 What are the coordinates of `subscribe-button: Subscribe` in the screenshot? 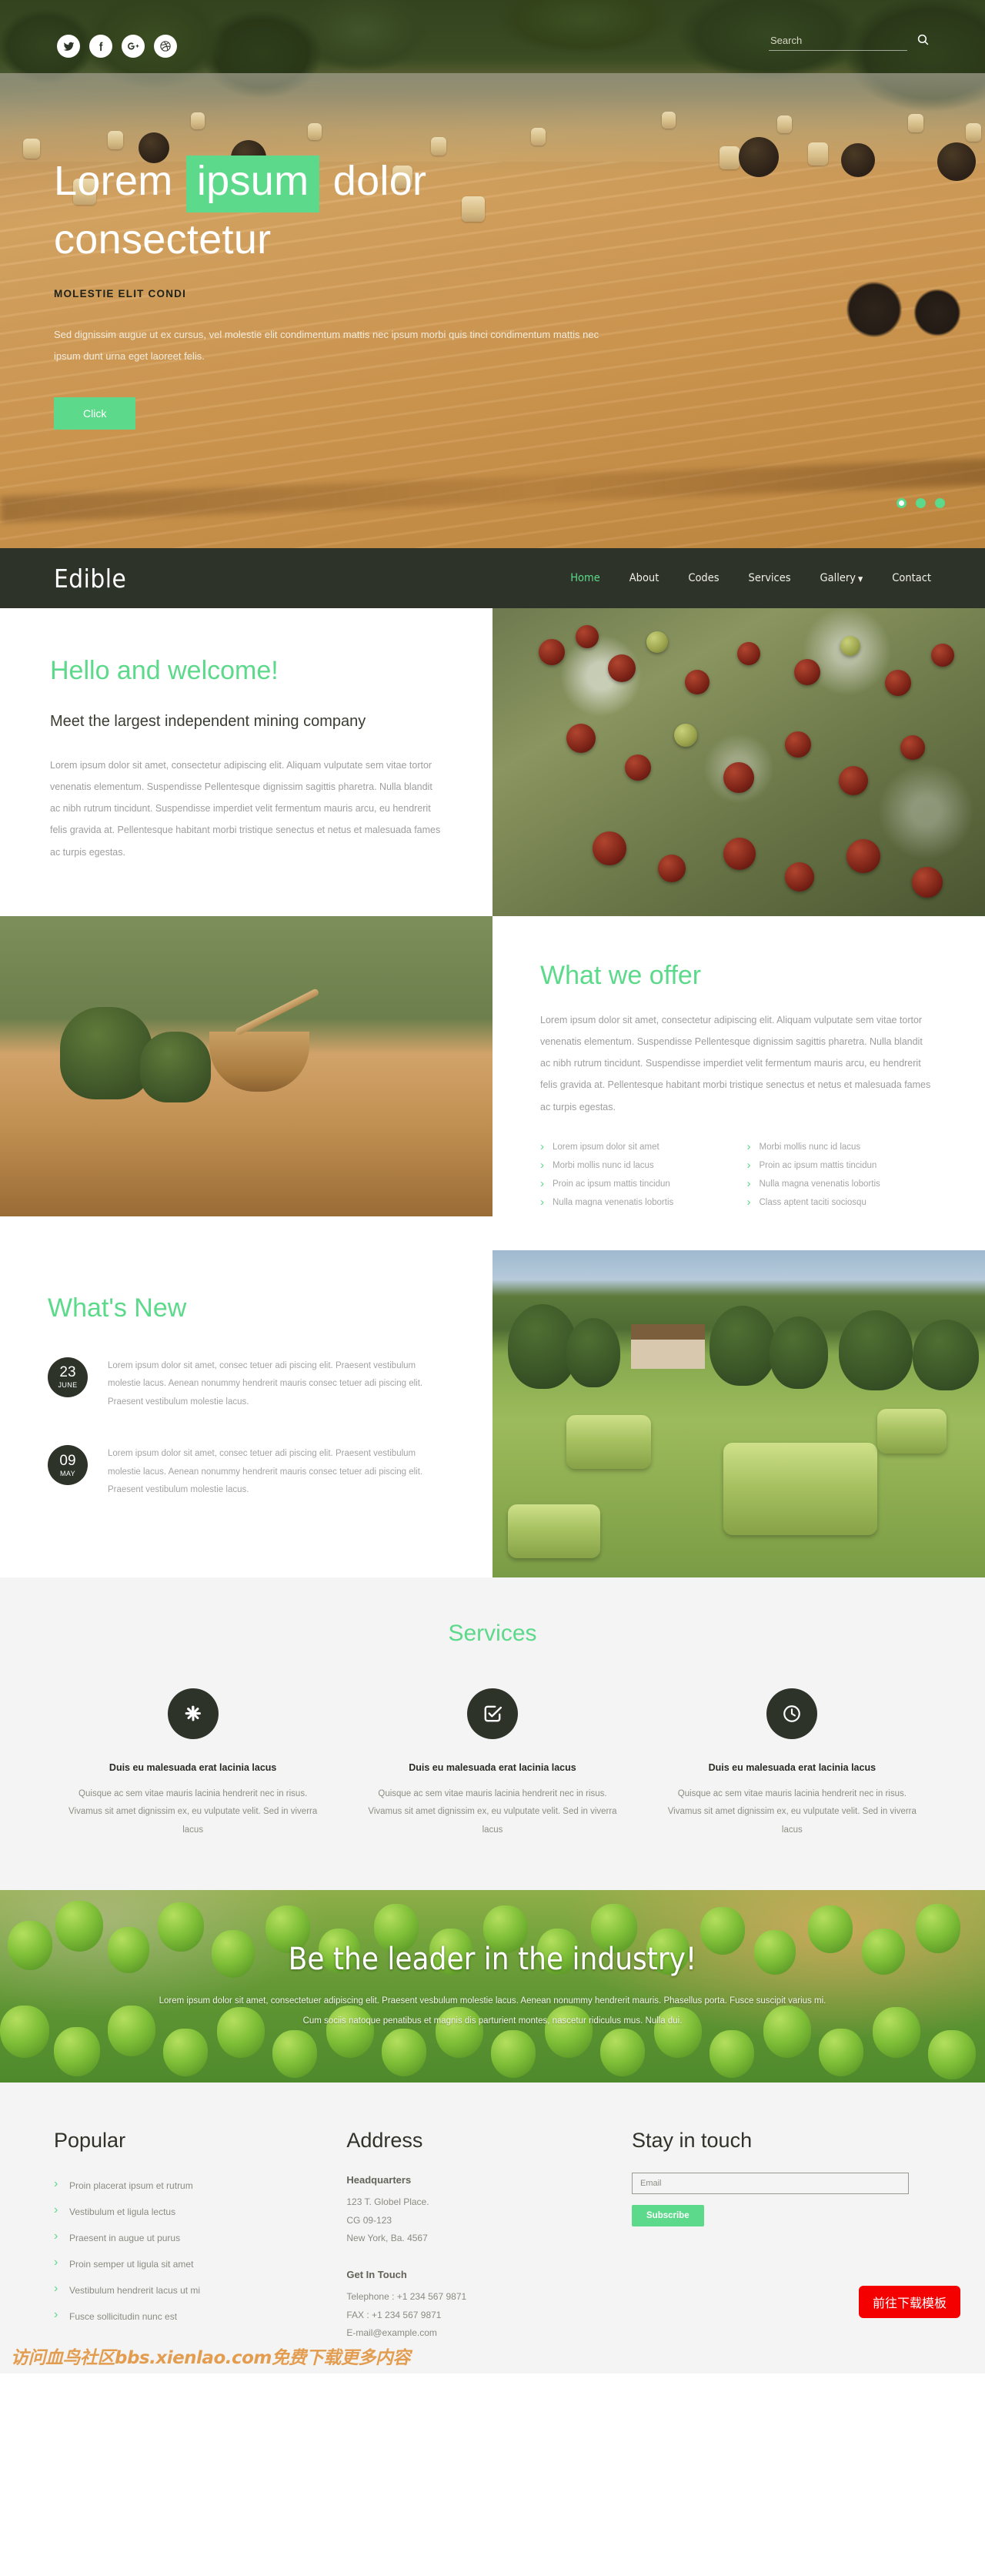 It's located at (668, 2216).